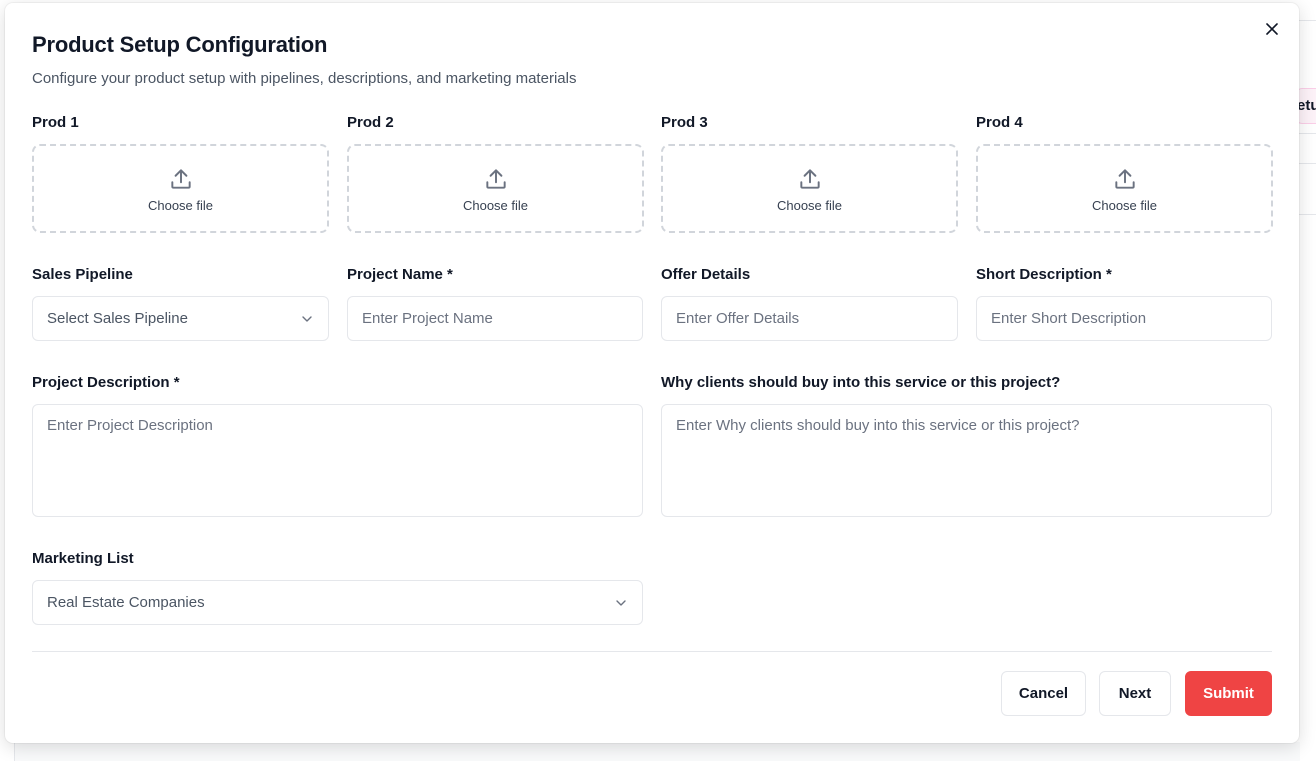 This screenshot has width=1316, height=761. Describe the element at coordinates (106, 382) in the screenshot. I see `project-description-label: Project Description *` at that location.